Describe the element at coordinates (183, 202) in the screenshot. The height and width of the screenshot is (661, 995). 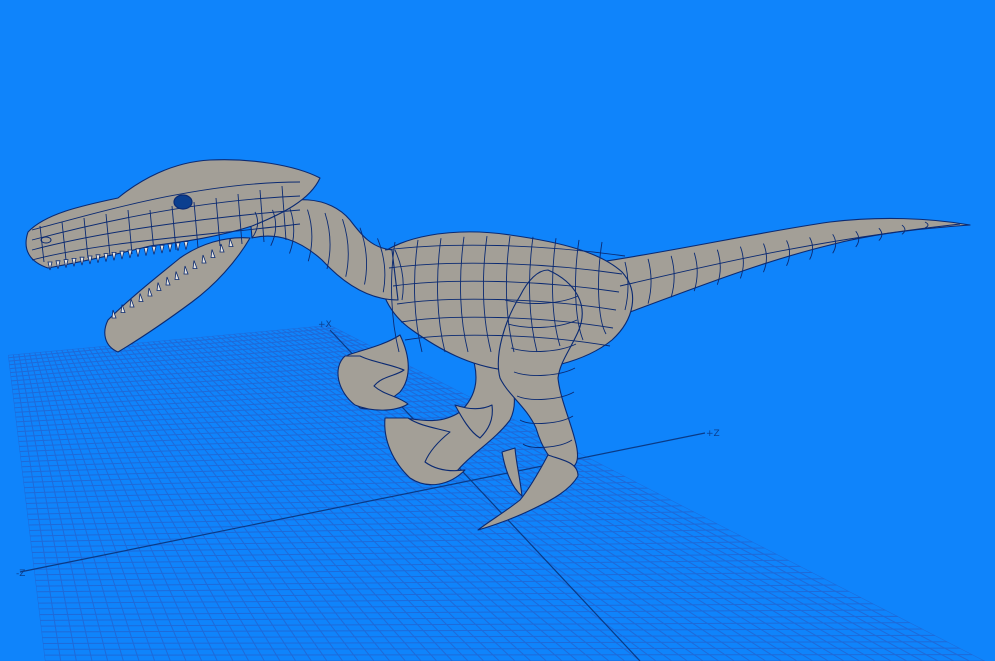
I see `raptor-eye` at that location.